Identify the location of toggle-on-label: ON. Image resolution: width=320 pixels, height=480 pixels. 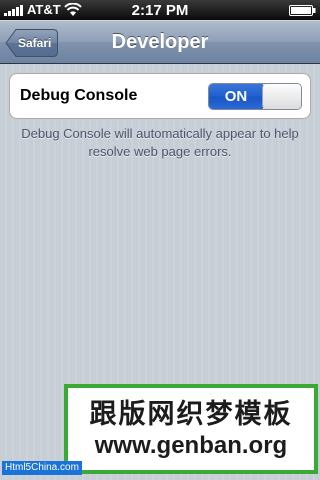
(236, 96).